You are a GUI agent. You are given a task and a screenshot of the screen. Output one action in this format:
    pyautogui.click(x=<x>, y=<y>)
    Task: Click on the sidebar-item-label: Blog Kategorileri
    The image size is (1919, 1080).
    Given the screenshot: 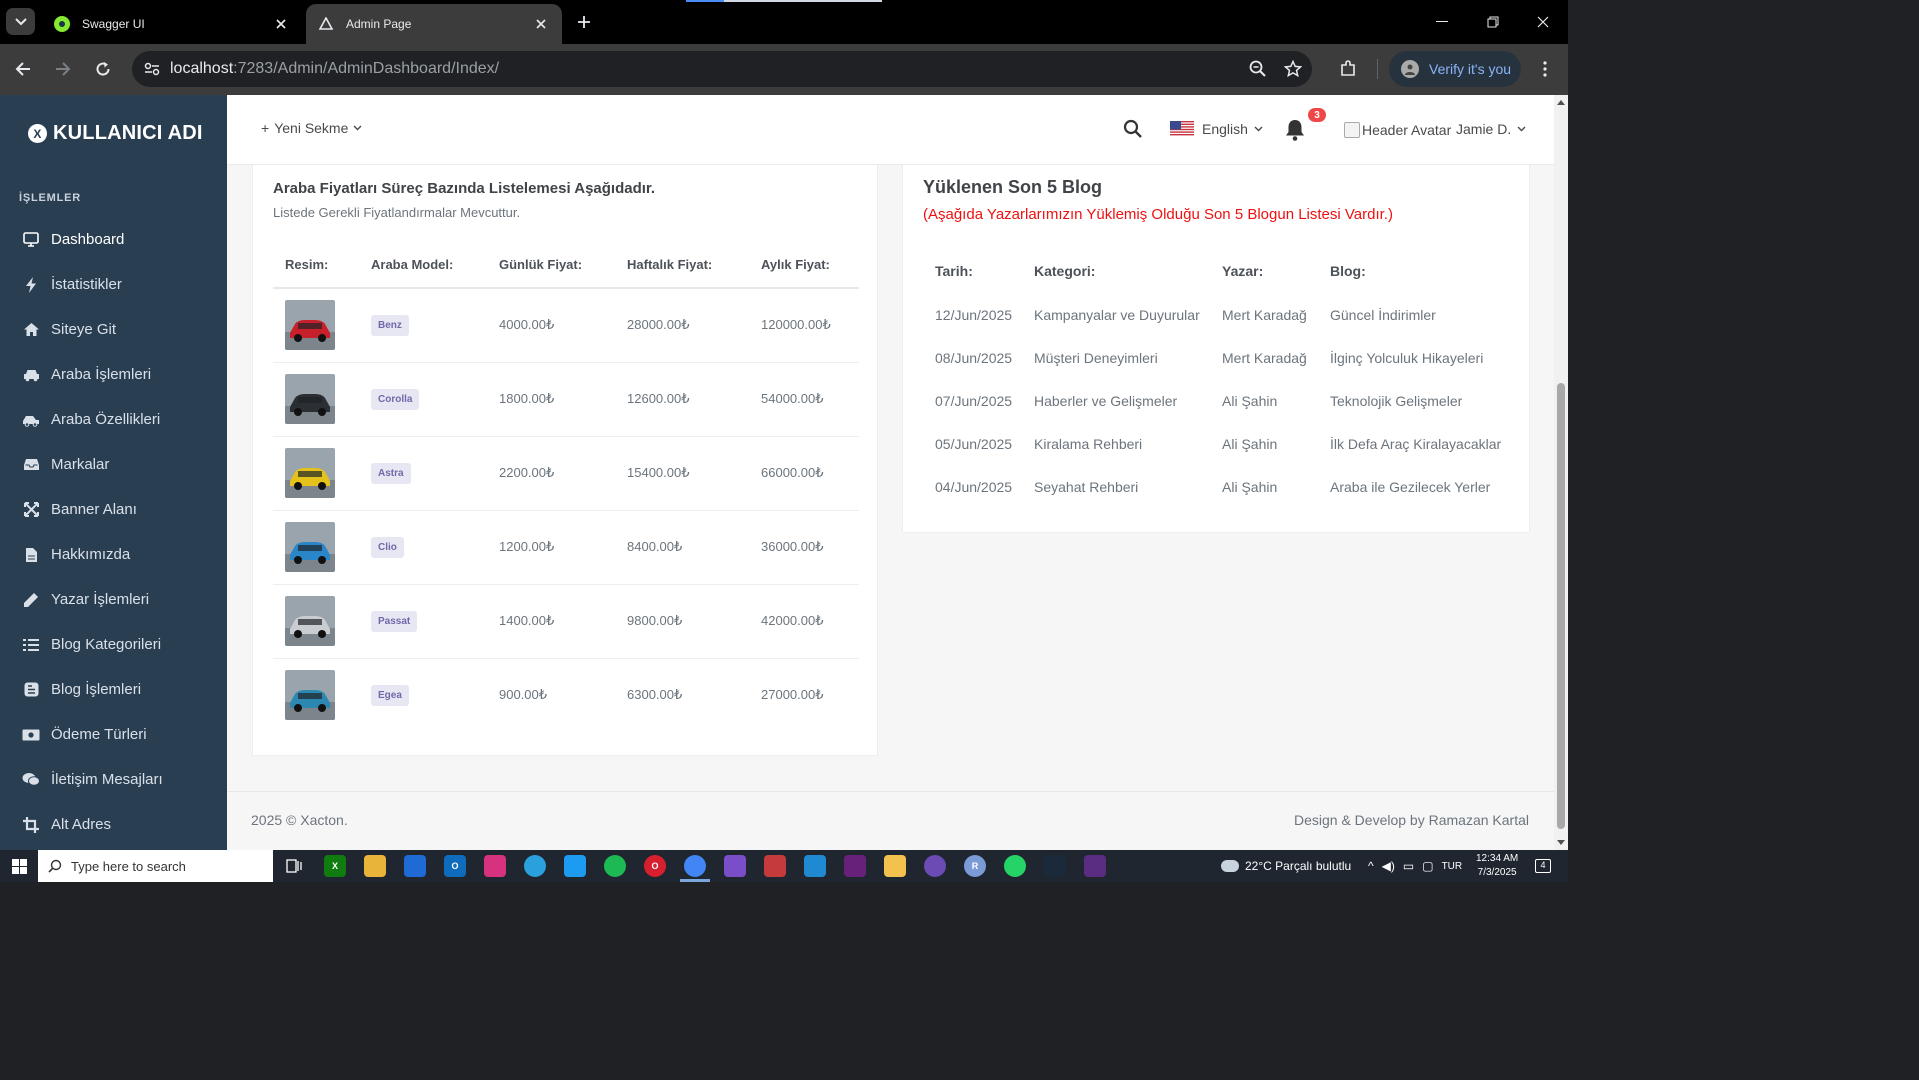 What is the action you would take?
    pyautogui.click(x=106, y=644)
    